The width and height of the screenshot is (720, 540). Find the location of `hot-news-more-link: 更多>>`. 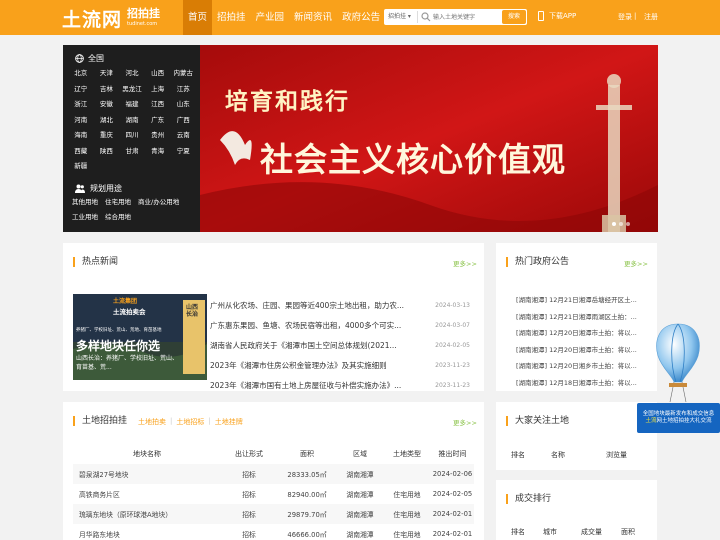

hot-news-more-link: 更多>> is located at coordinates (465, 263).